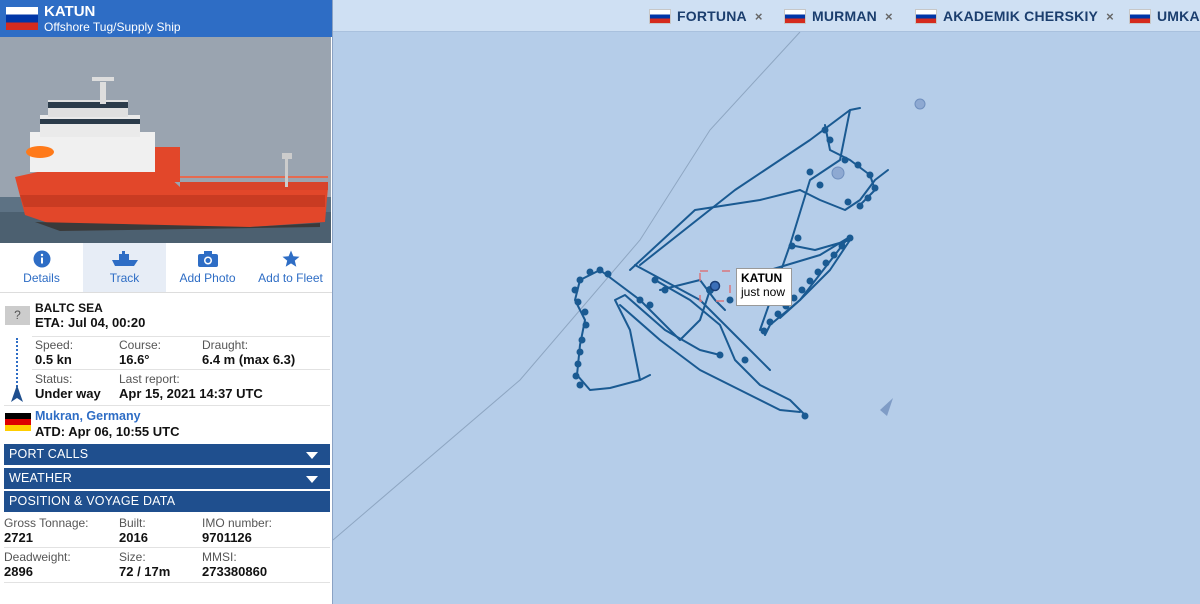 This screenshot has height=604, width=1200. I want to click on add-photo-label: Add Photo, so click(207, 278).